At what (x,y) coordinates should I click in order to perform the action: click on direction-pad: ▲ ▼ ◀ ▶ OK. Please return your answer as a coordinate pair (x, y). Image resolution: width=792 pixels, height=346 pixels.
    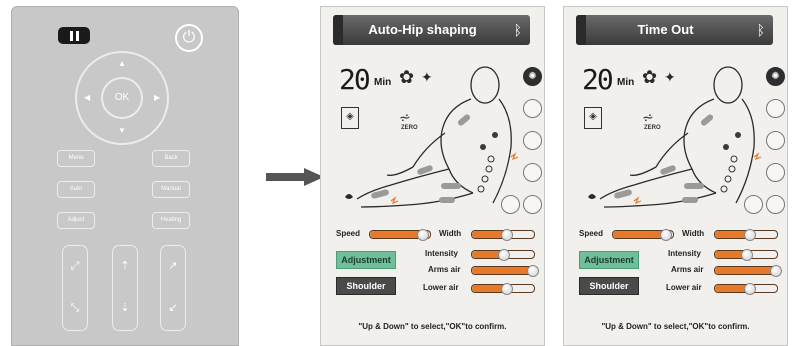
    Looking at the image, I should click on (122, 98).